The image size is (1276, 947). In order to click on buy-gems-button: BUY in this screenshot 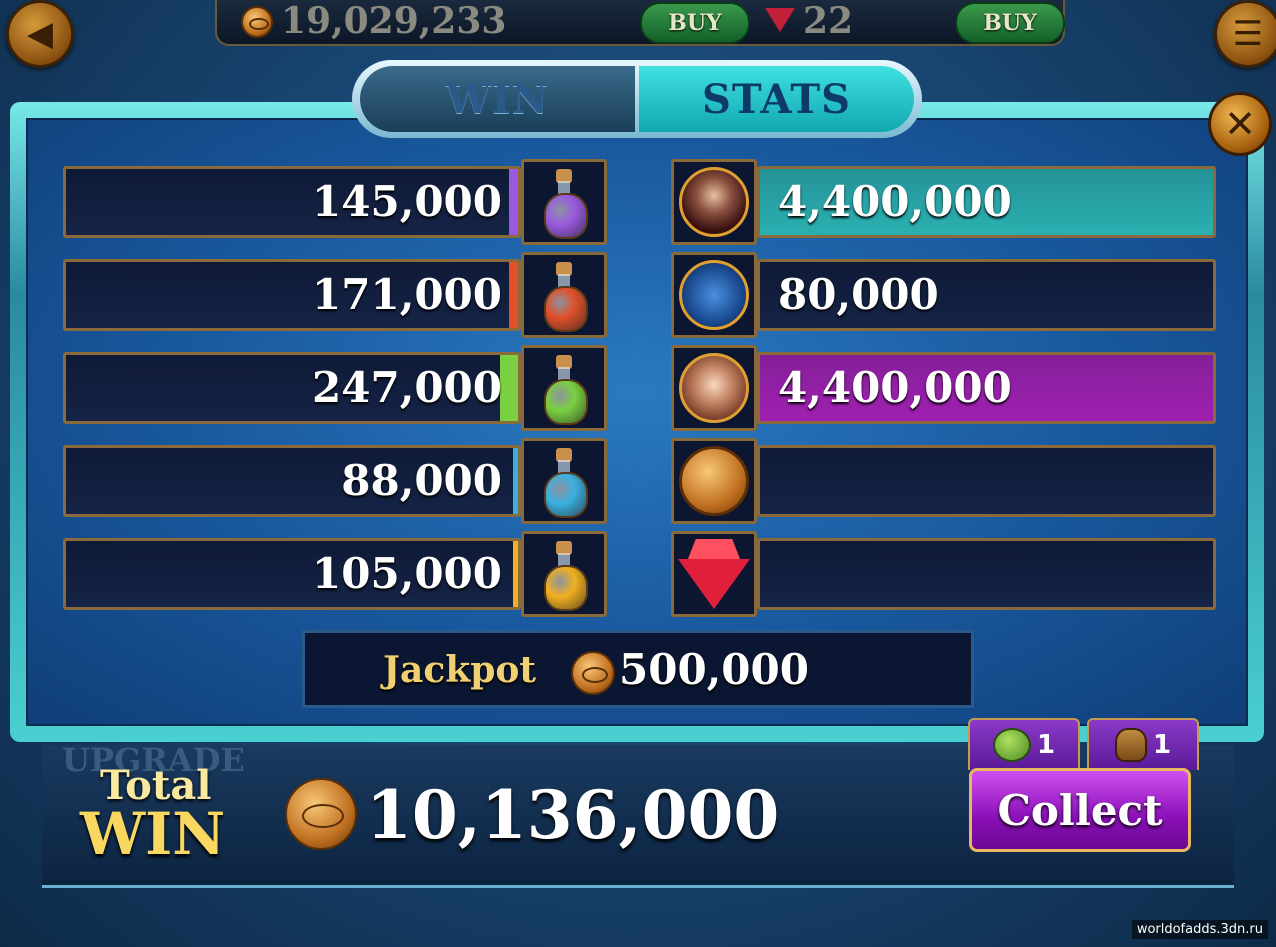, I will do `click(1010, 23)`.